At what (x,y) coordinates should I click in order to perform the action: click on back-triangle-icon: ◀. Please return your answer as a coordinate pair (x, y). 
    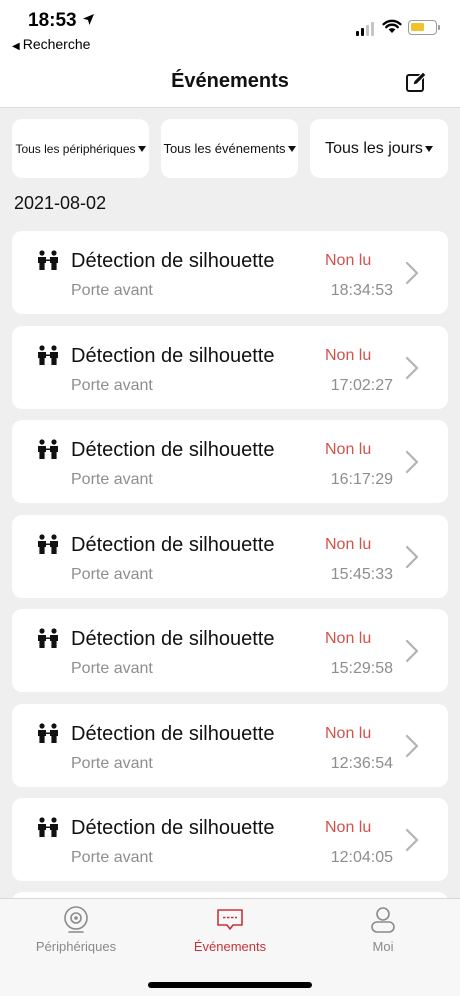
    Looking at the image, I should click on (16, 46).